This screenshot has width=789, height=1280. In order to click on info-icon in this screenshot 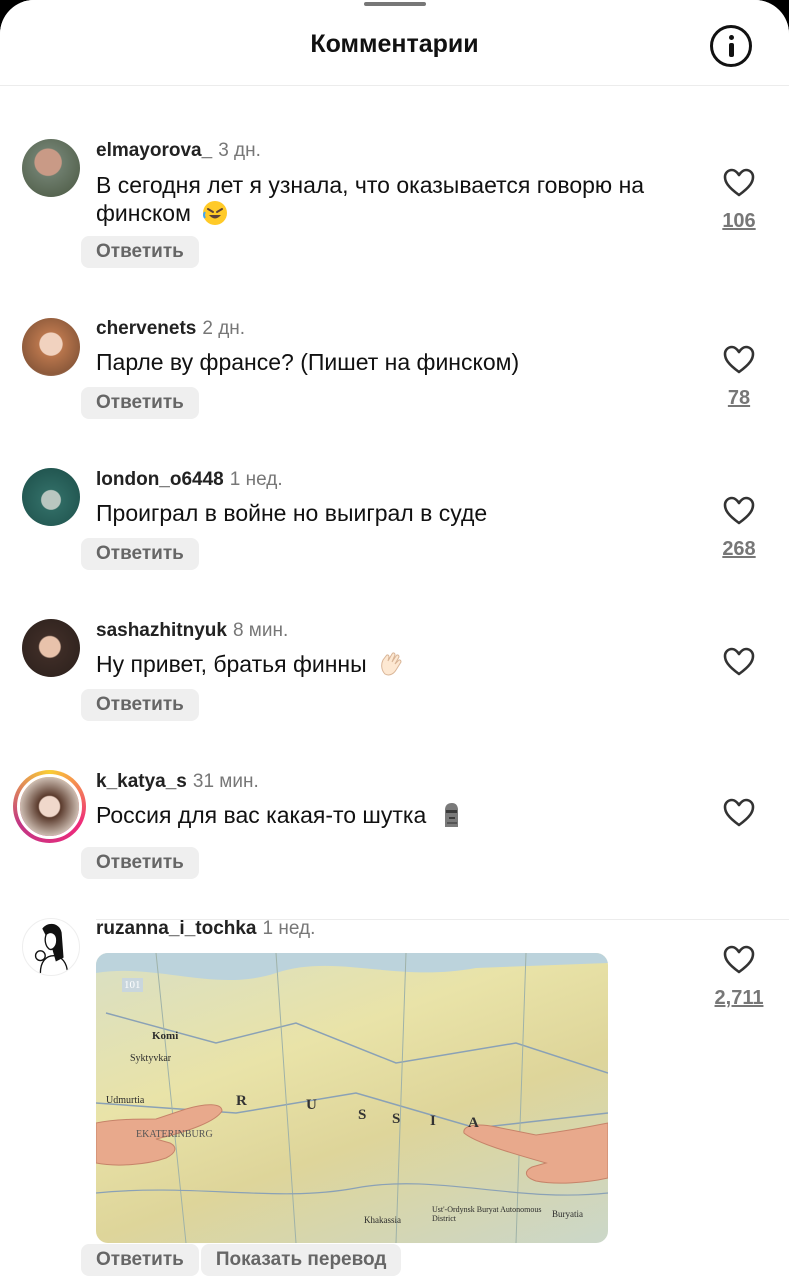, I will do `click(731, 46)`.